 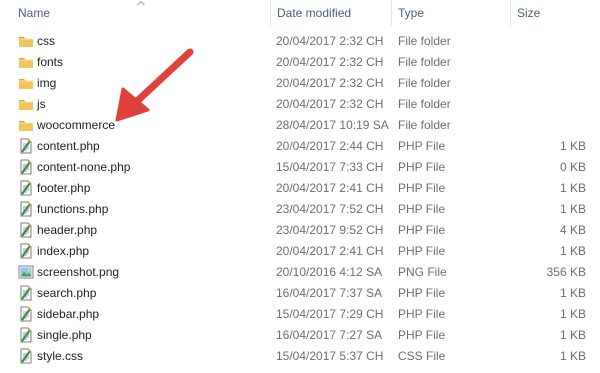 I want to click on file-name: screenshot.png, so click(x=78, y=272).